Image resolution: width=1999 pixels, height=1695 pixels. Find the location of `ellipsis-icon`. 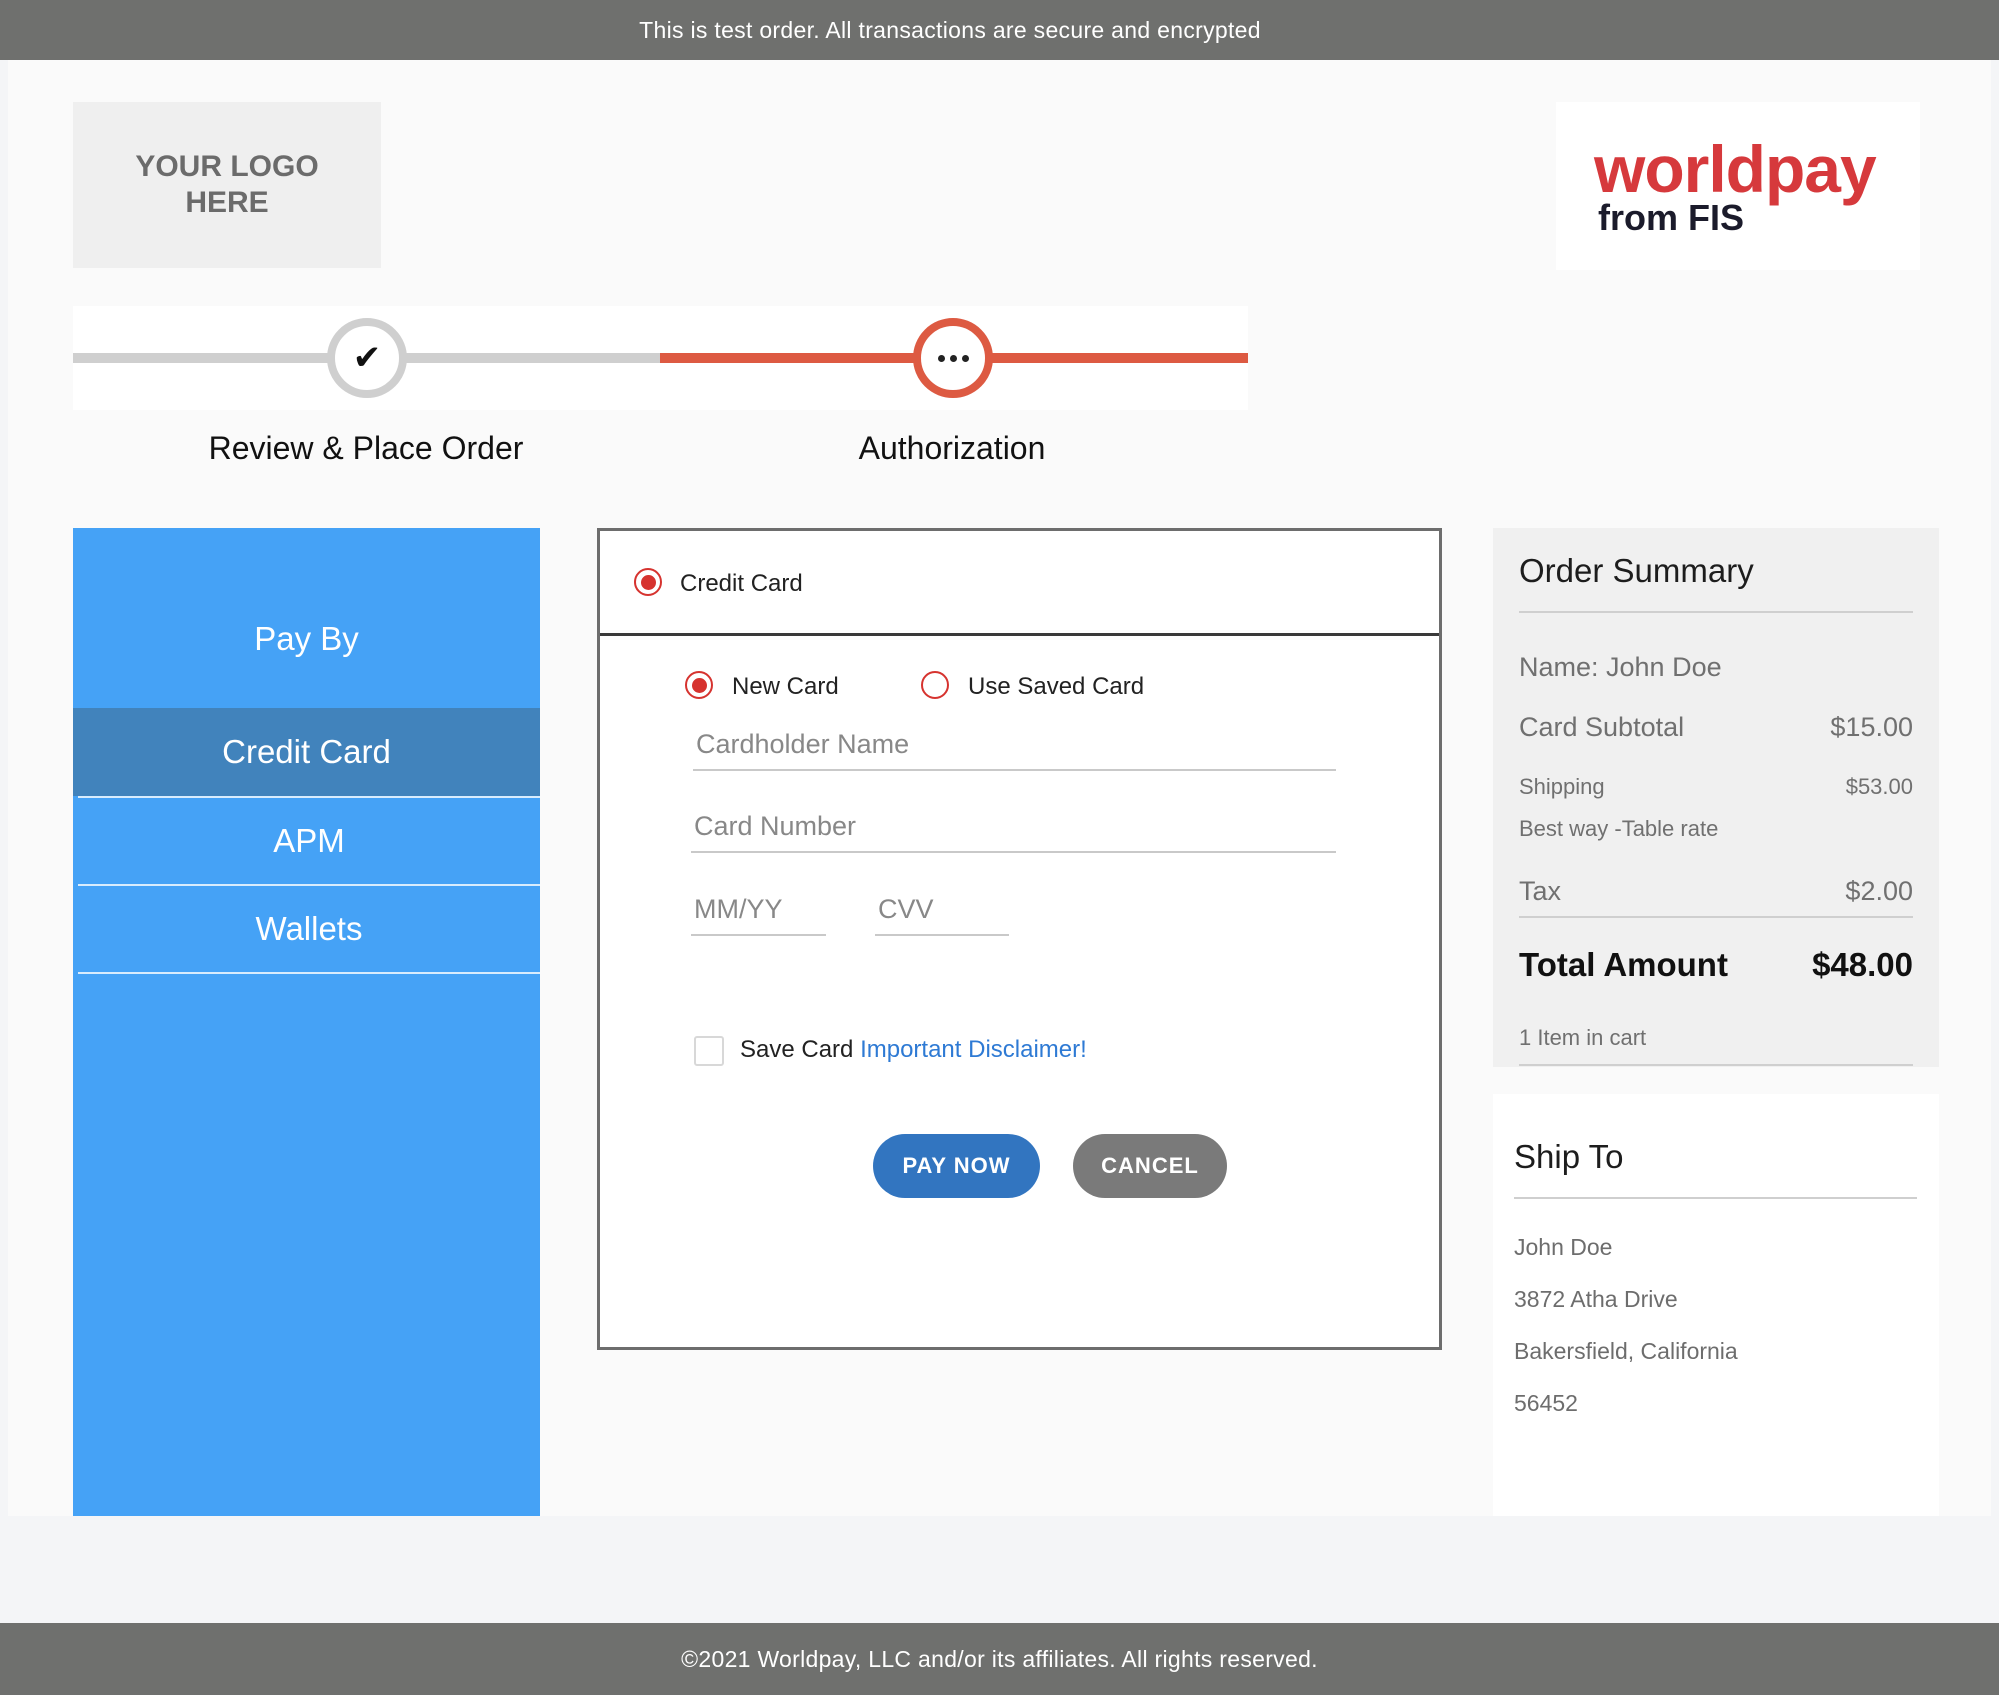

ellipsis-icon is located at coordinates (953, 358).